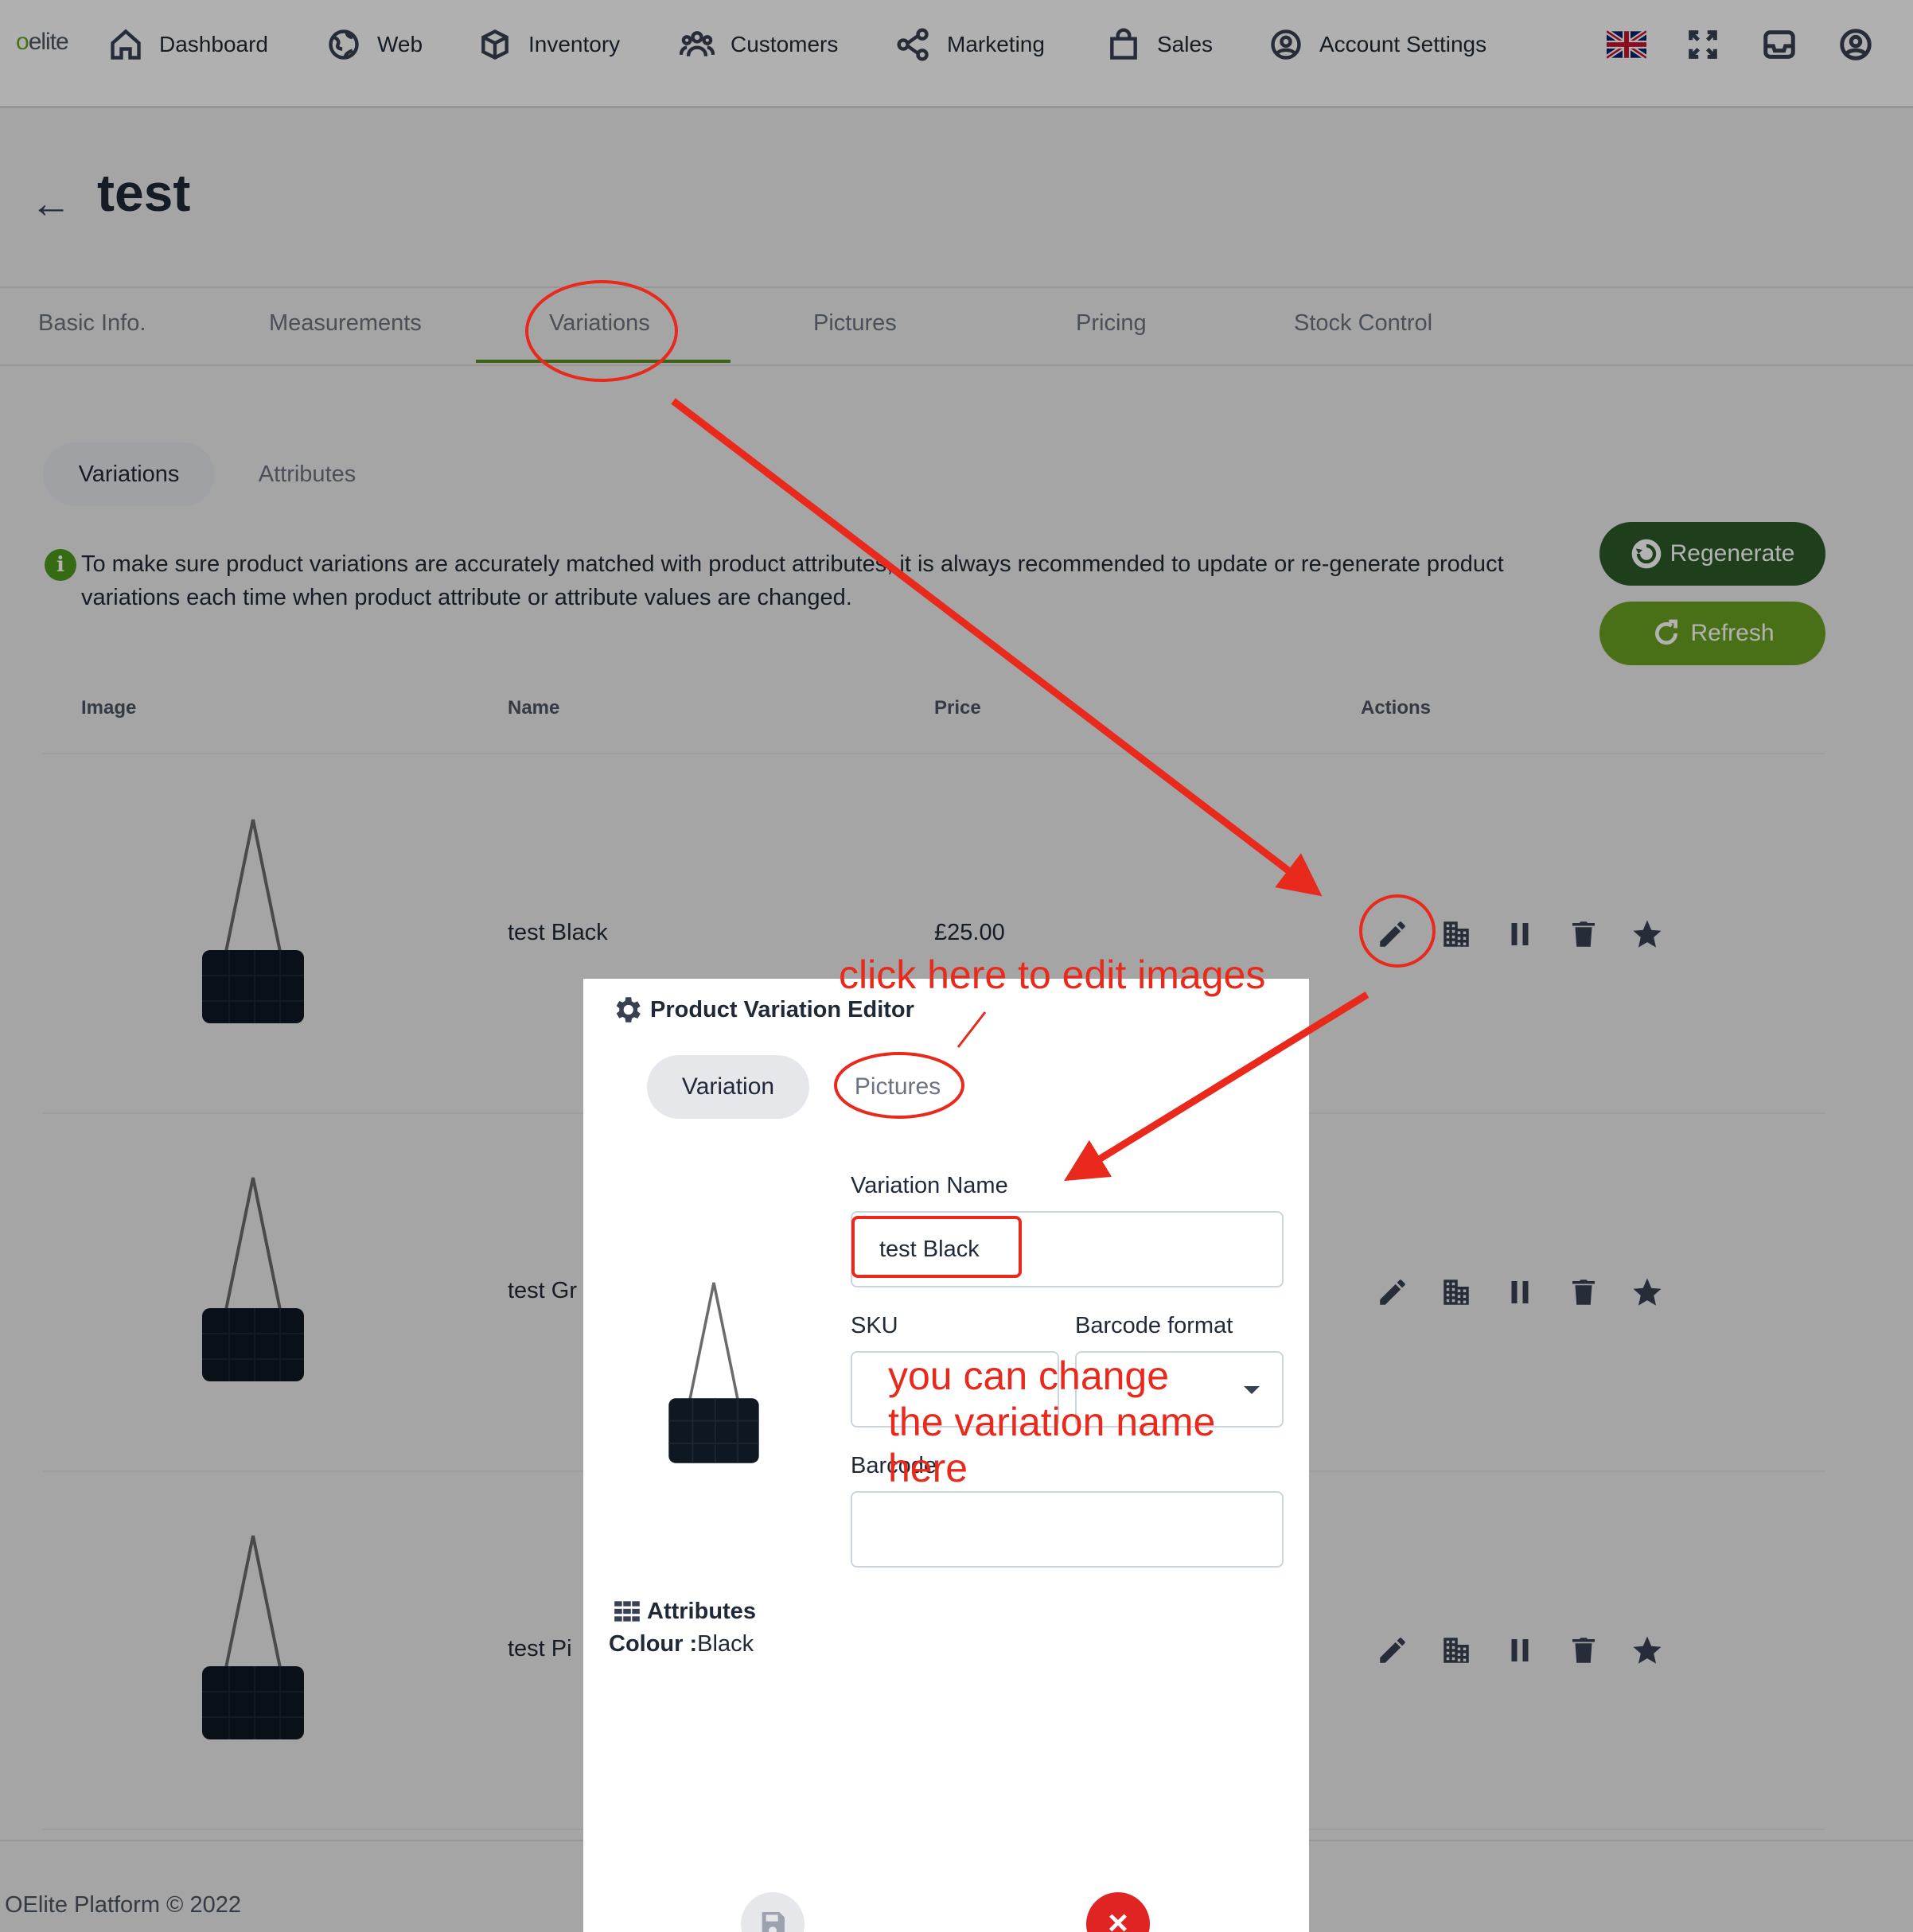 This screenshot has width=1913, height=1932. I want to click on grid-icon, so click(627, 1611).